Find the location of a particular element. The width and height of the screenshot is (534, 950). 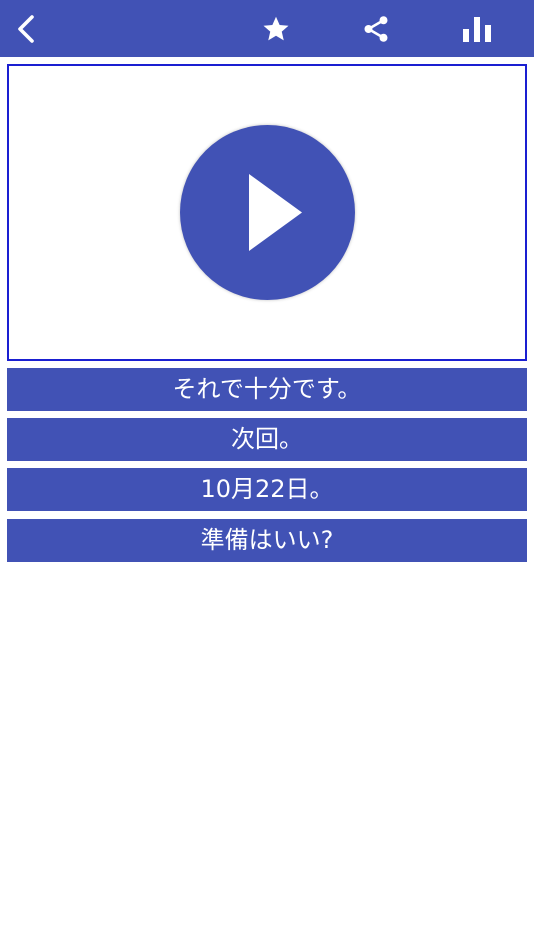

bar-chart-icon is located at coordinates (477, 29).